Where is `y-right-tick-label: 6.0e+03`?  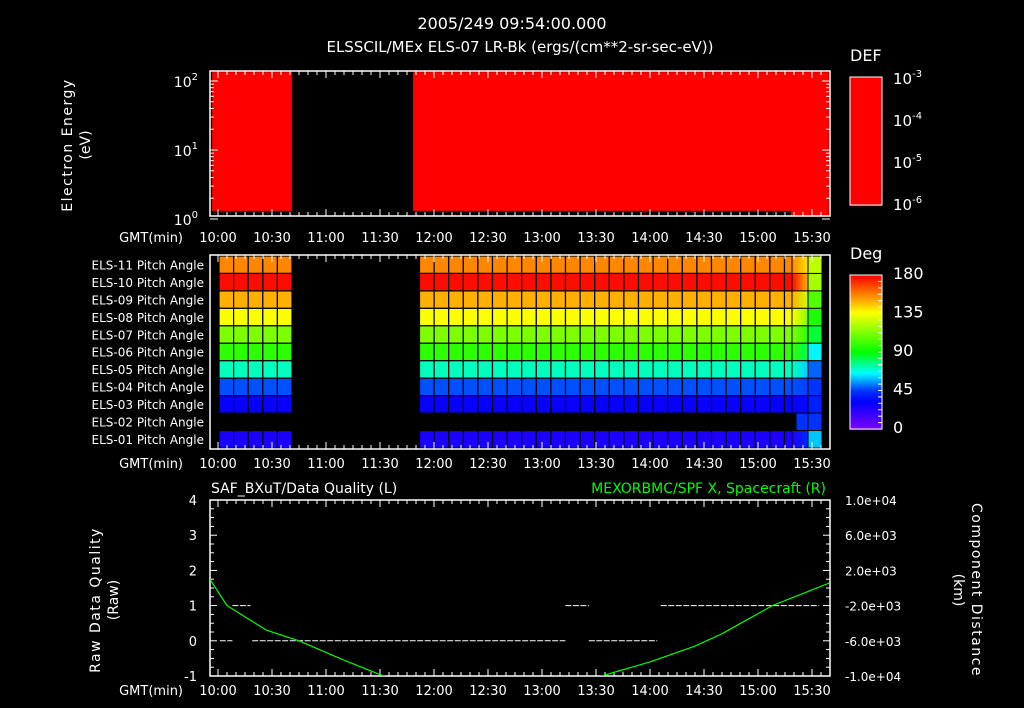
y-right-tick-label: 6.0e+03 is located at coordinates (871, 536).